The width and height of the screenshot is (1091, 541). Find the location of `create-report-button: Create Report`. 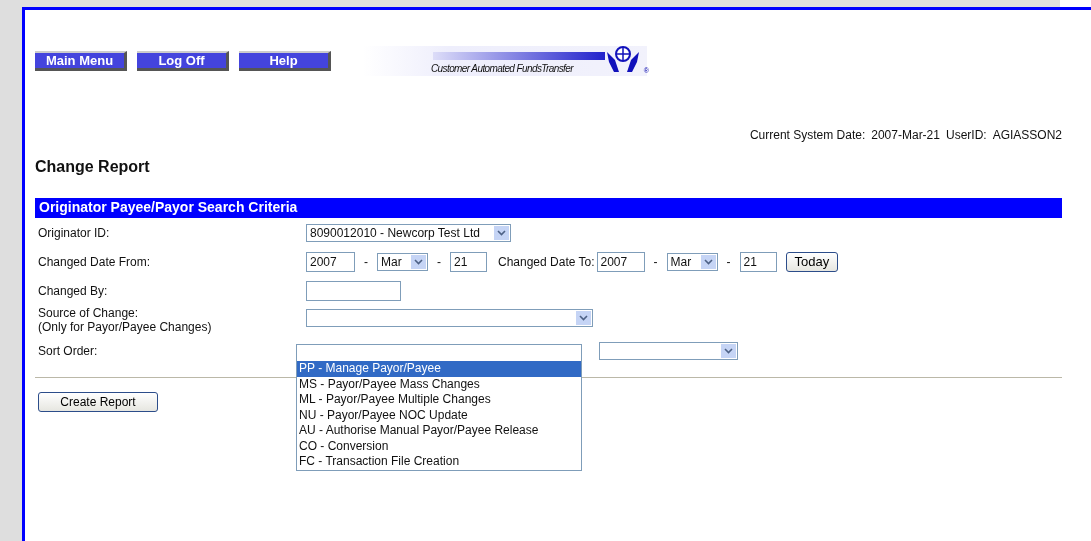

create-report-button: Create Report is located at coordinates (98, 402).